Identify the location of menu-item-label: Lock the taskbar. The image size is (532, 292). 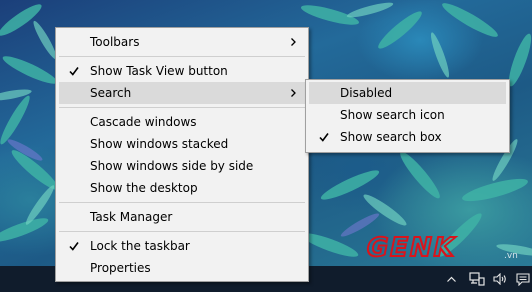
(140, 246).